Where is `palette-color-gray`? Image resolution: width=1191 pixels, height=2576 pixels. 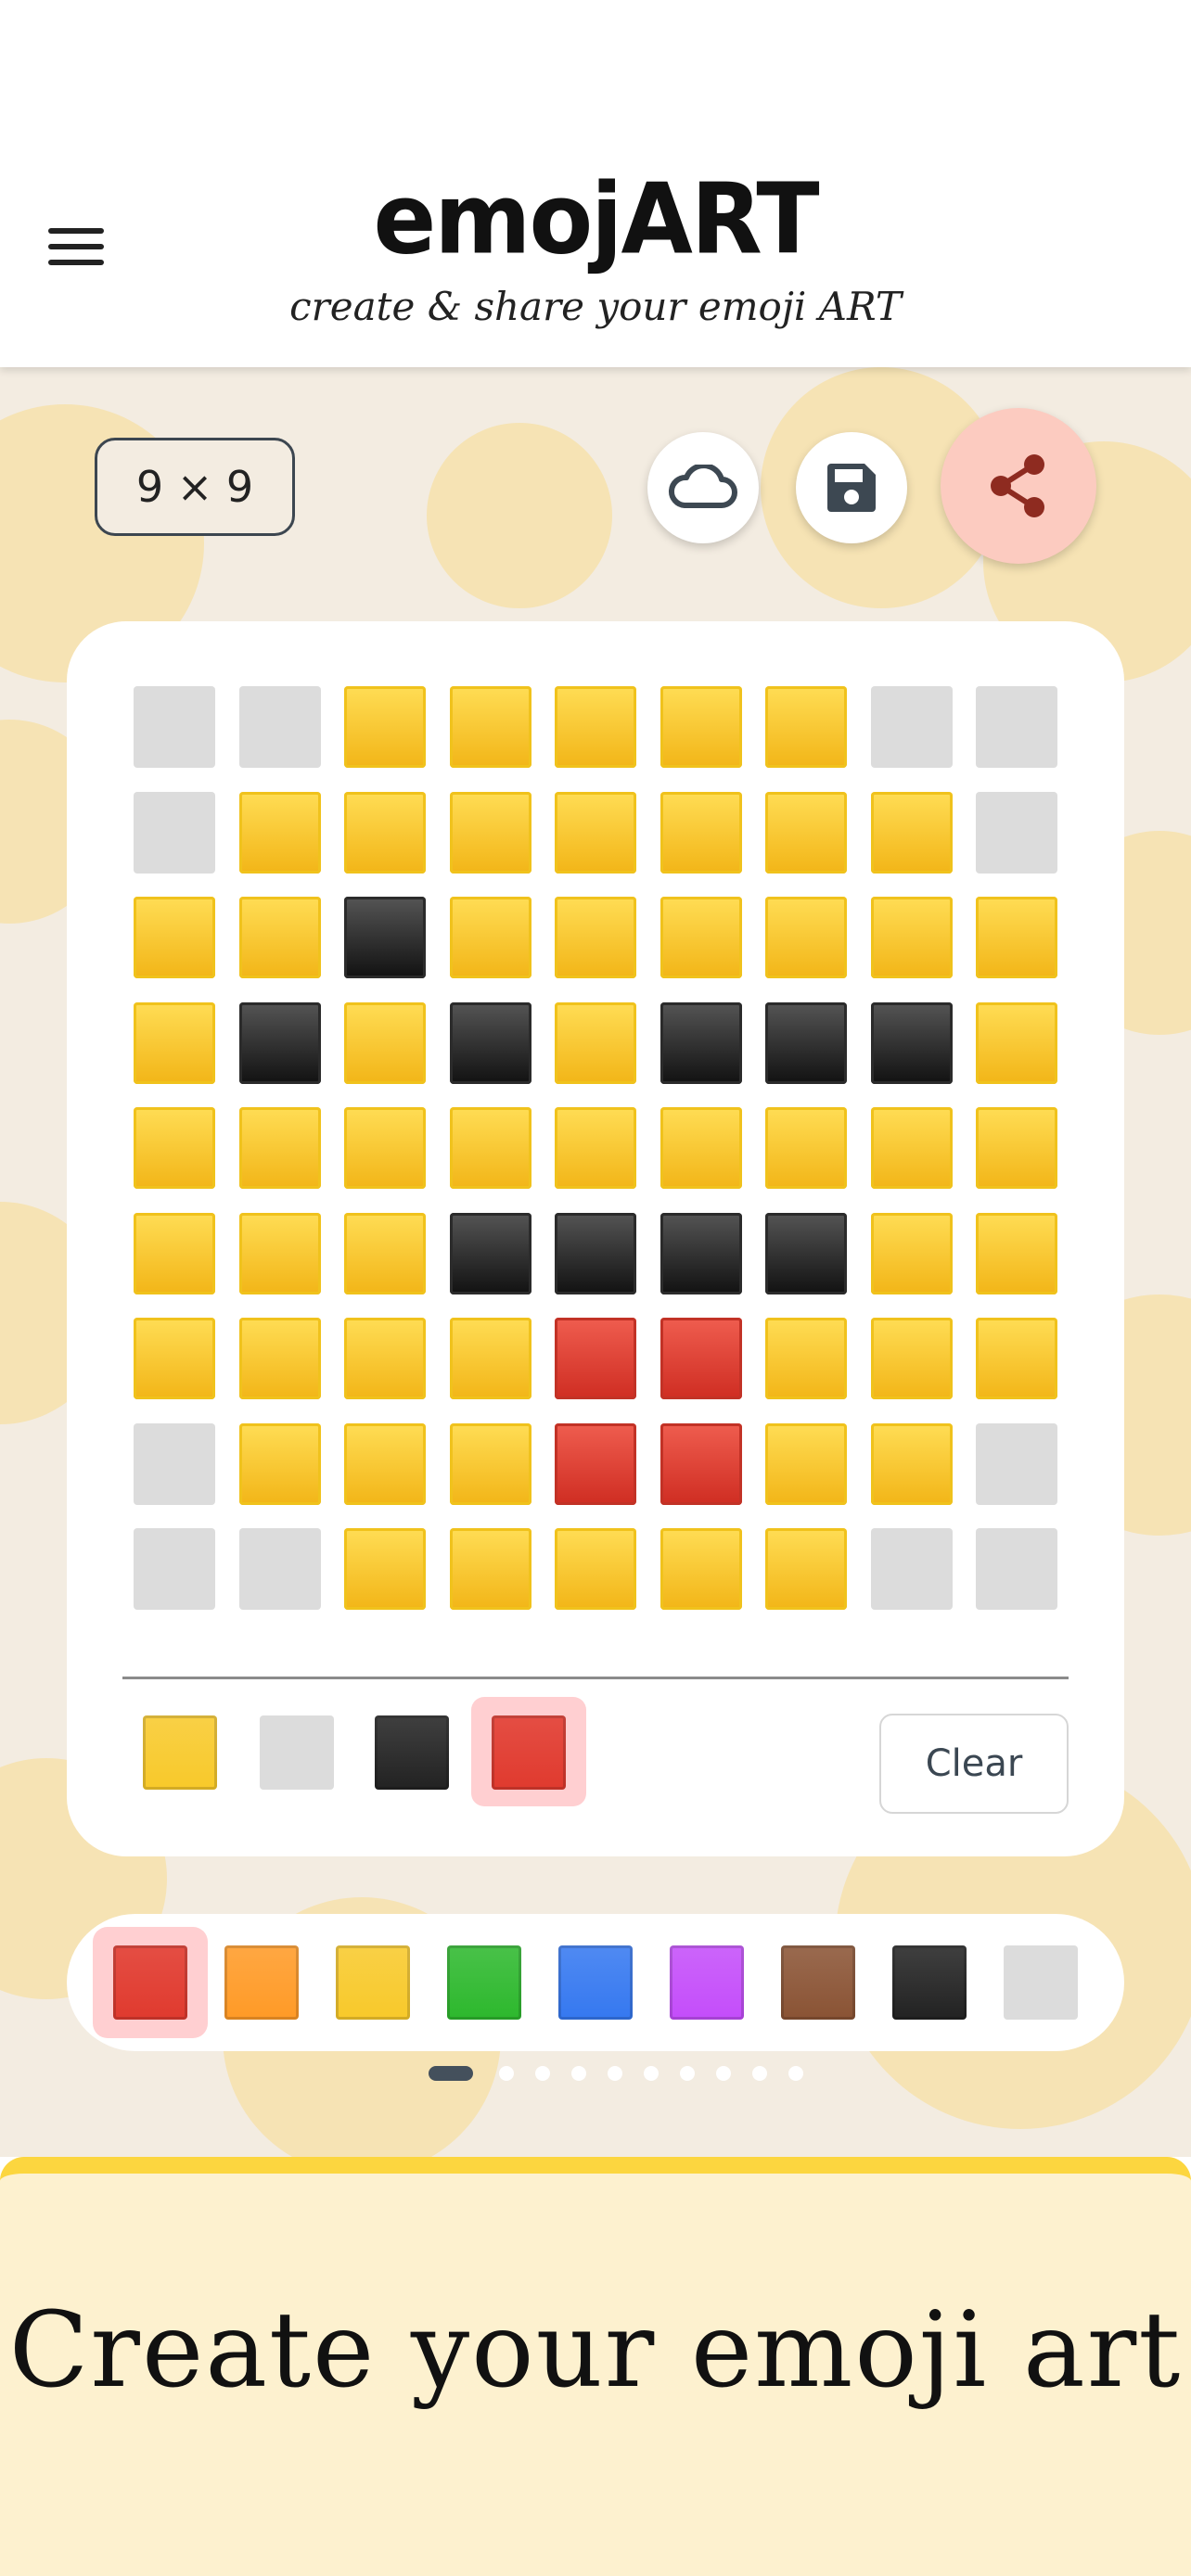 palette-color-gray is located at coordinates (1041, 1982).